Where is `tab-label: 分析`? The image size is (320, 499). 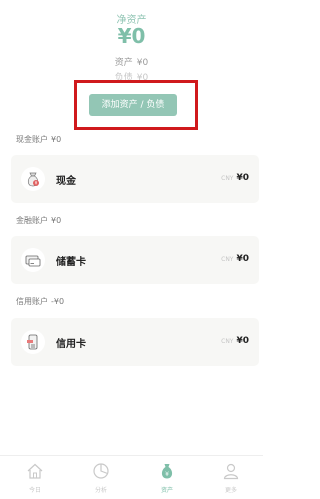 tab-label: 分析 is located at coordinates (100, 490).